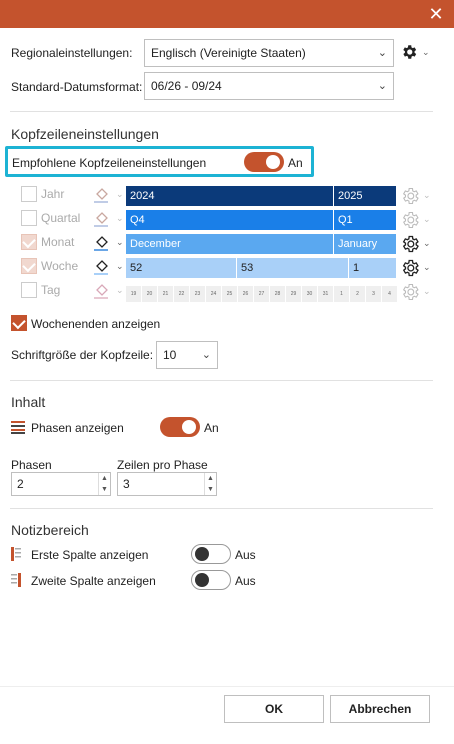 This screenshot has width=454, height=744. What do you see at coordinates (77, 428) in the screenshot?
I see `phases-label: Phasen anzeigen` at bounding box center [77, 428].